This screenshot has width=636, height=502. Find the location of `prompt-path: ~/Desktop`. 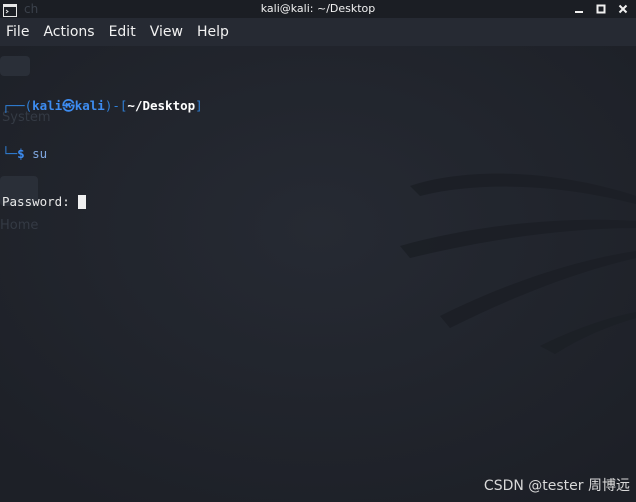

prompt-path: ~/Desktop is located at coordinates (161, 105).